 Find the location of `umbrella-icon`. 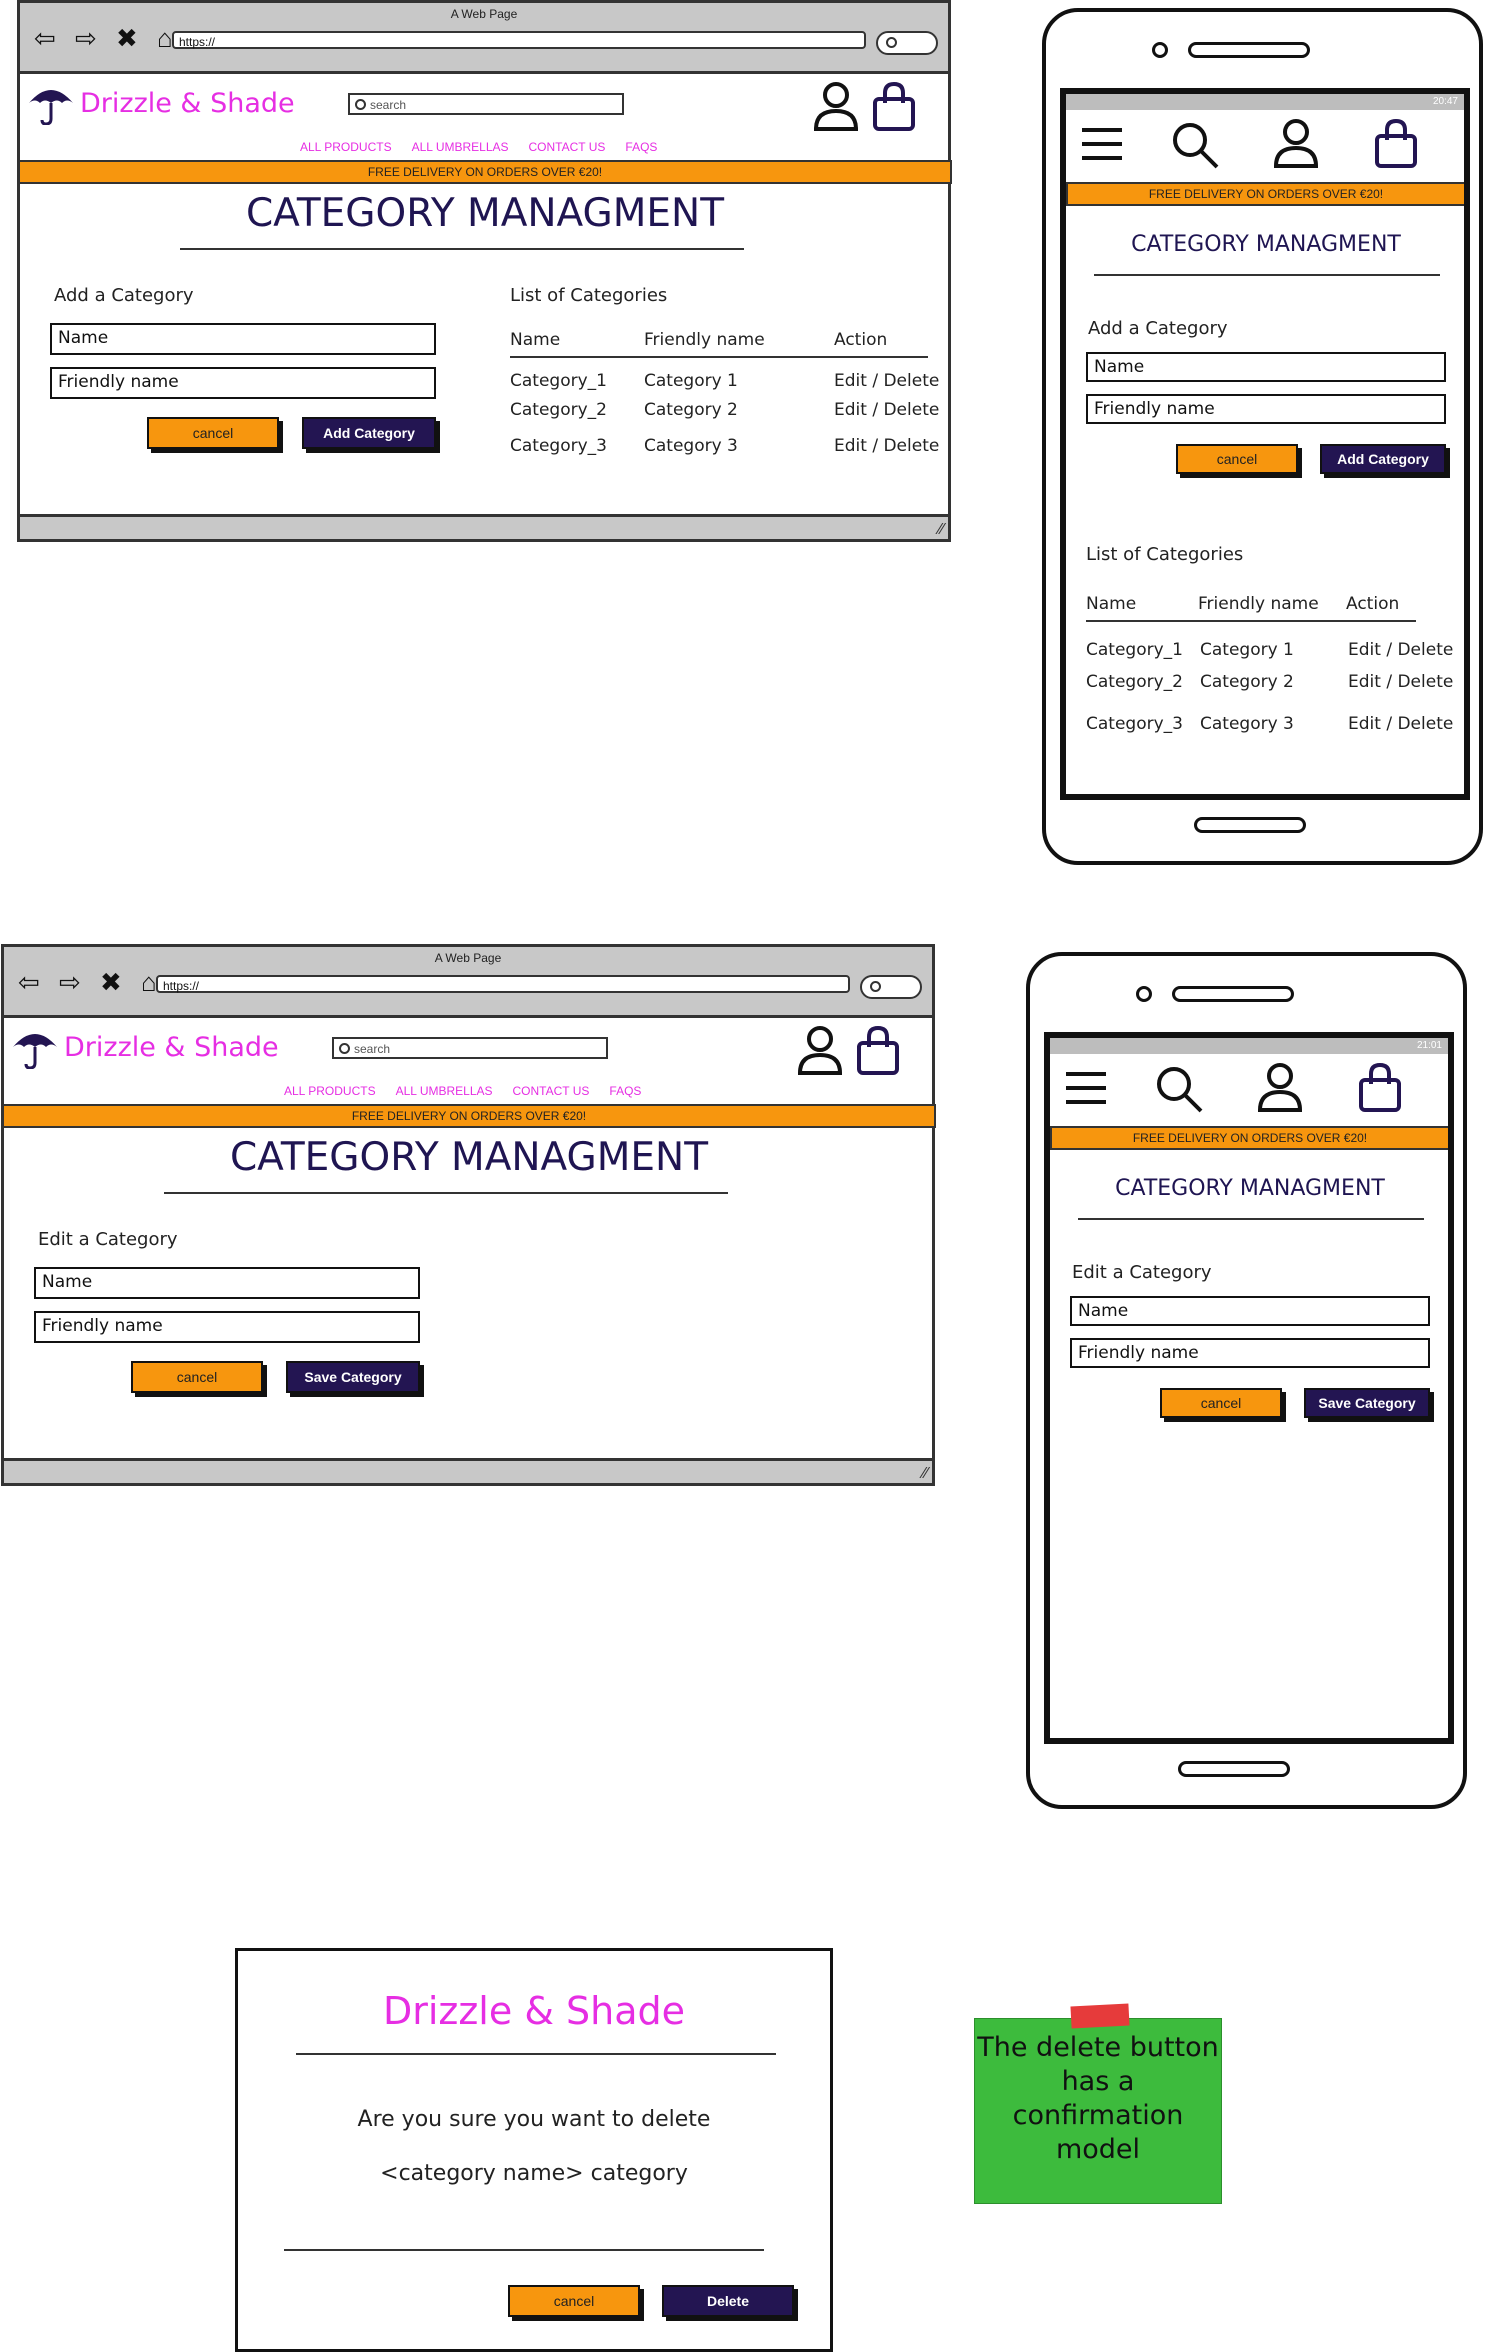

umbrella-icon is located at coordinates (51, 107).